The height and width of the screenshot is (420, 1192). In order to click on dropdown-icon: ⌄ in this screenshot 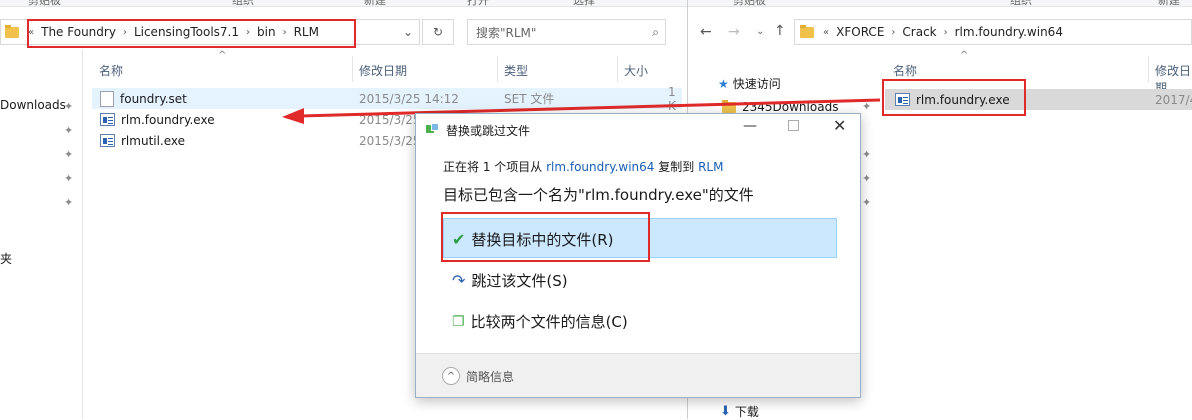, I will do `click(408, 32)`.